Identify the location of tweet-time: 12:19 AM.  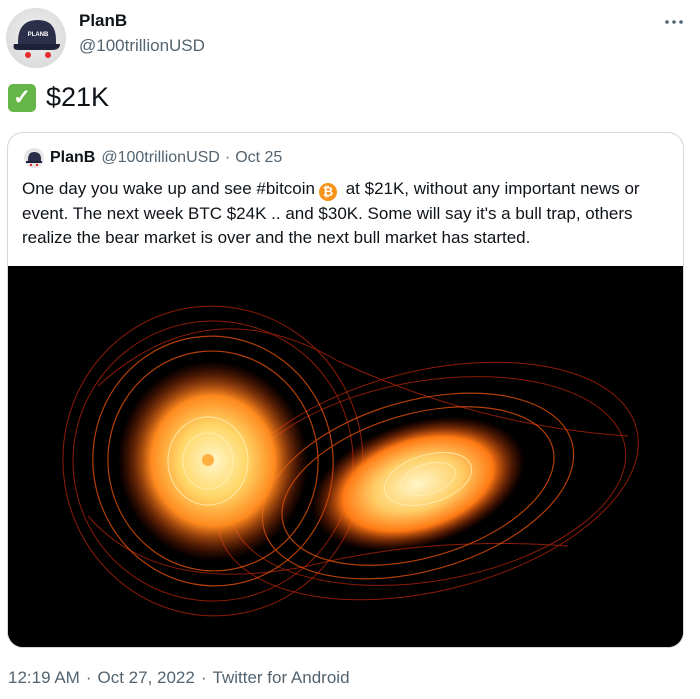
(44, 677).